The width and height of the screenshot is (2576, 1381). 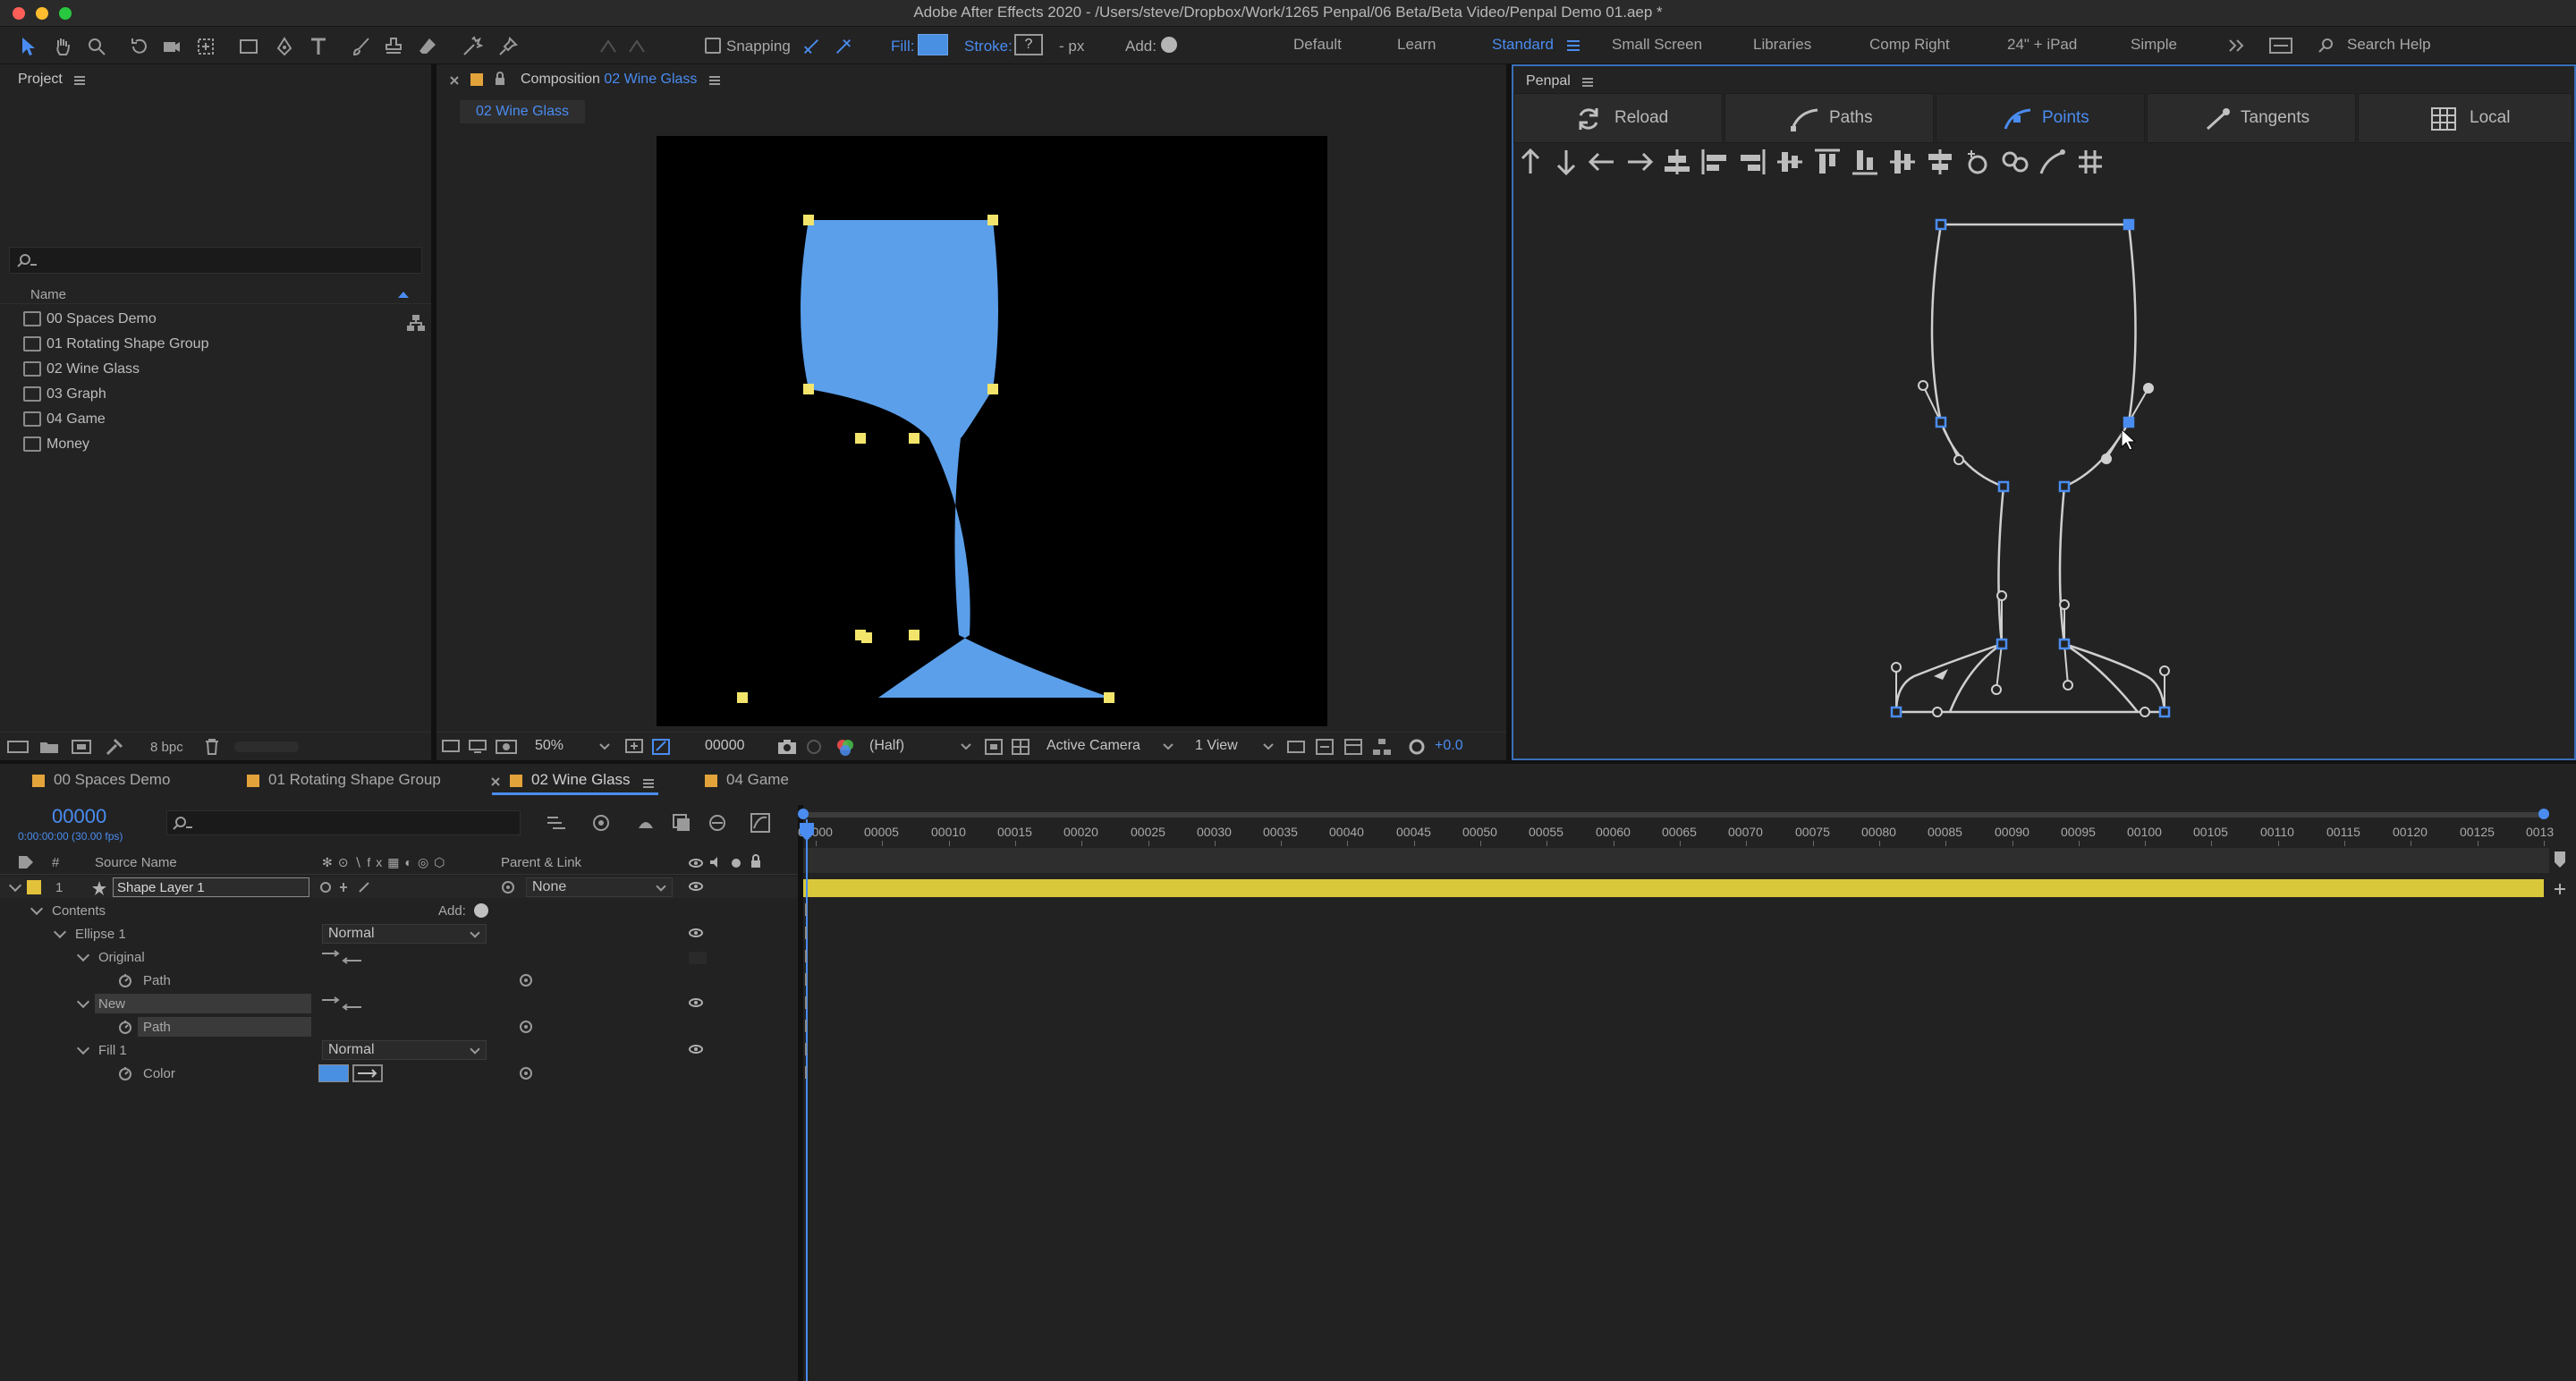 I want to click on workspace-small-screen: Small Screen, so click(x=1657, y=45).